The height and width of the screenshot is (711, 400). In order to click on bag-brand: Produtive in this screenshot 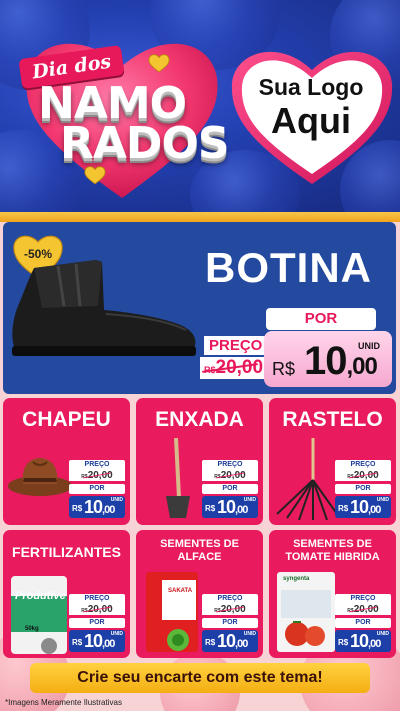, I will do `click(40, 596)`.